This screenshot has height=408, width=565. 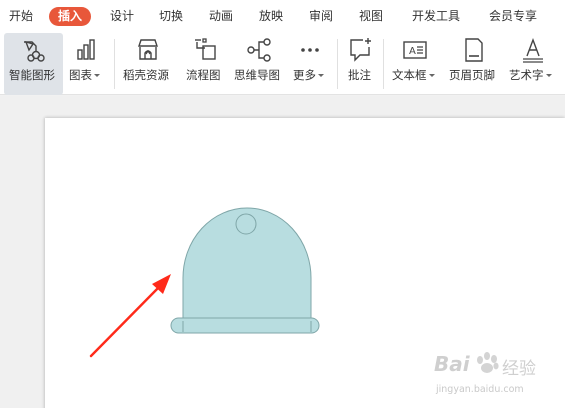 I want to click on menu-tab-slideshow: 放映, so click(x=271, y=16).